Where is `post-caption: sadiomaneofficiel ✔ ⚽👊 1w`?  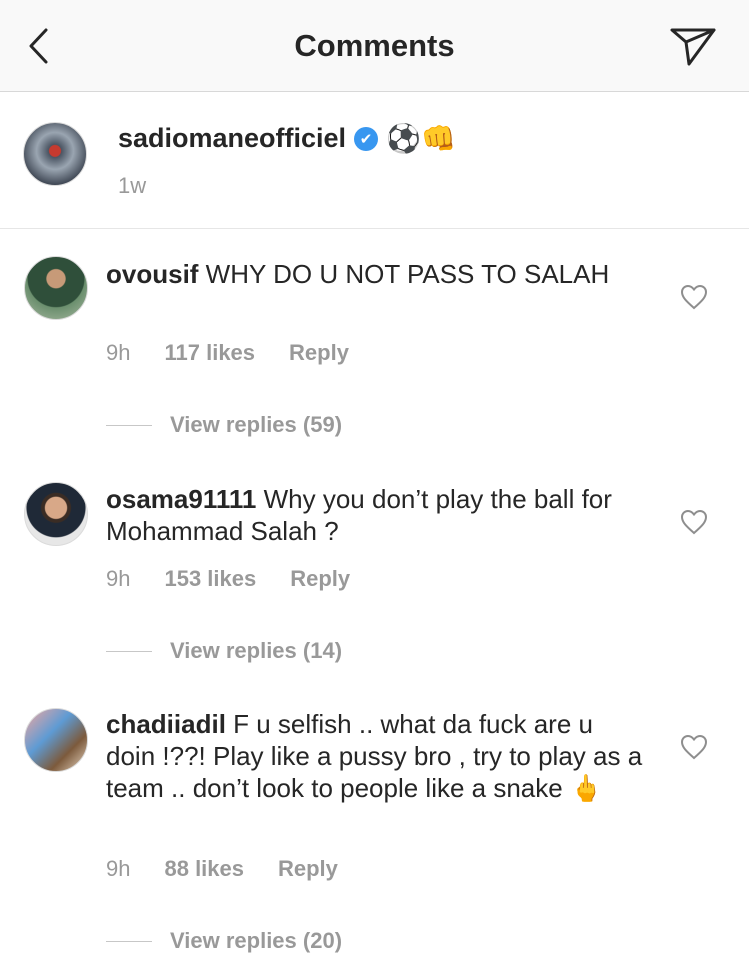 post-caption: sadiomaneofficiel ✔ ⚽👊 1w is located at coordinates (374, 161).